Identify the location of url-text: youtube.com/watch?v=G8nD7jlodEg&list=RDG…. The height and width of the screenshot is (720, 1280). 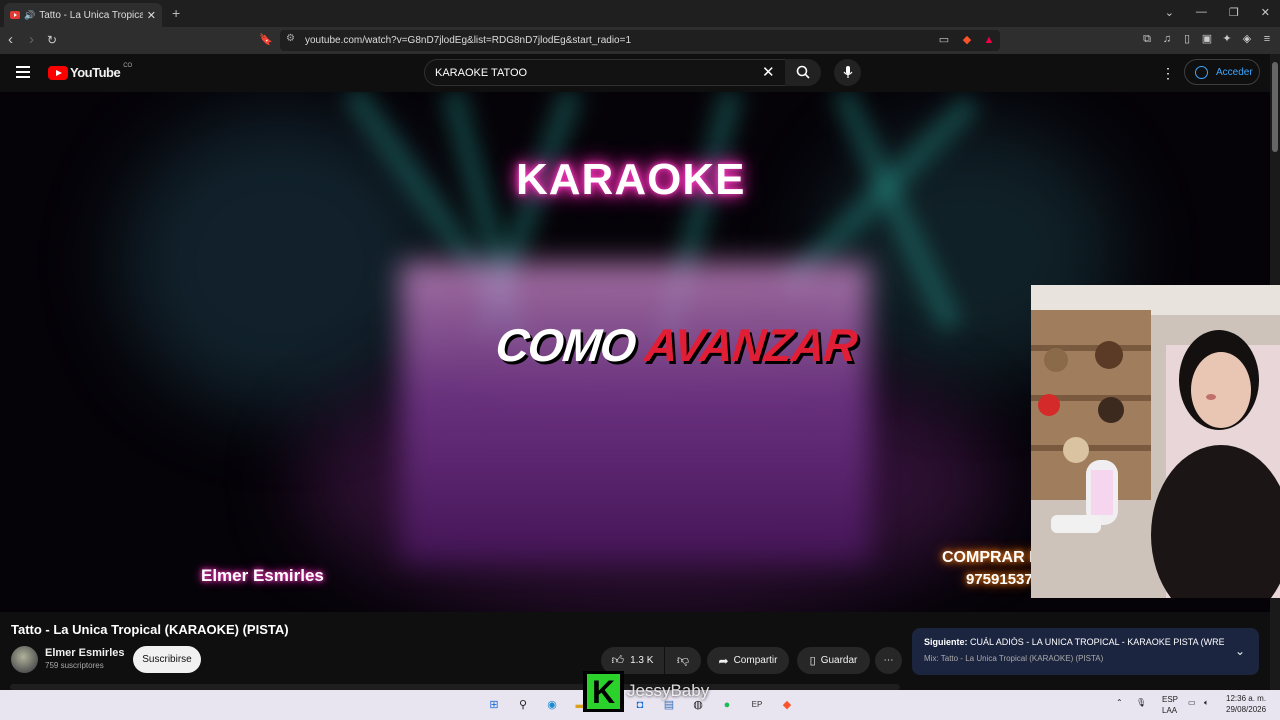
(468, 40).